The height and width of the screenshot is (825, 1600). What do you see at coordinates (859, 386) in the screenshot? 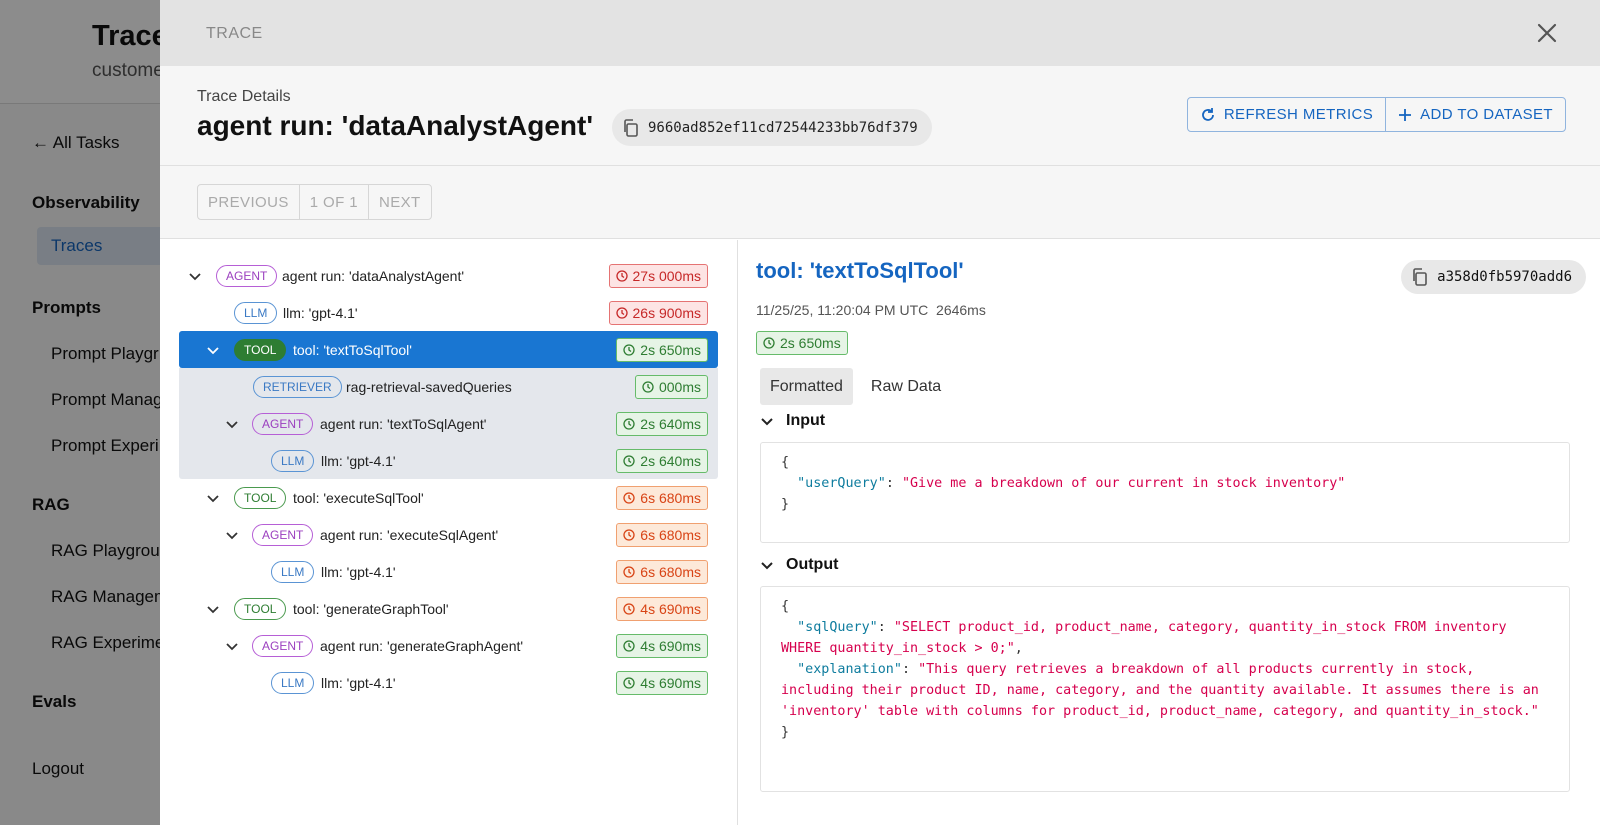
I see `detail-tabs: Formatted Raw Data` at bounding box center [859, 386].